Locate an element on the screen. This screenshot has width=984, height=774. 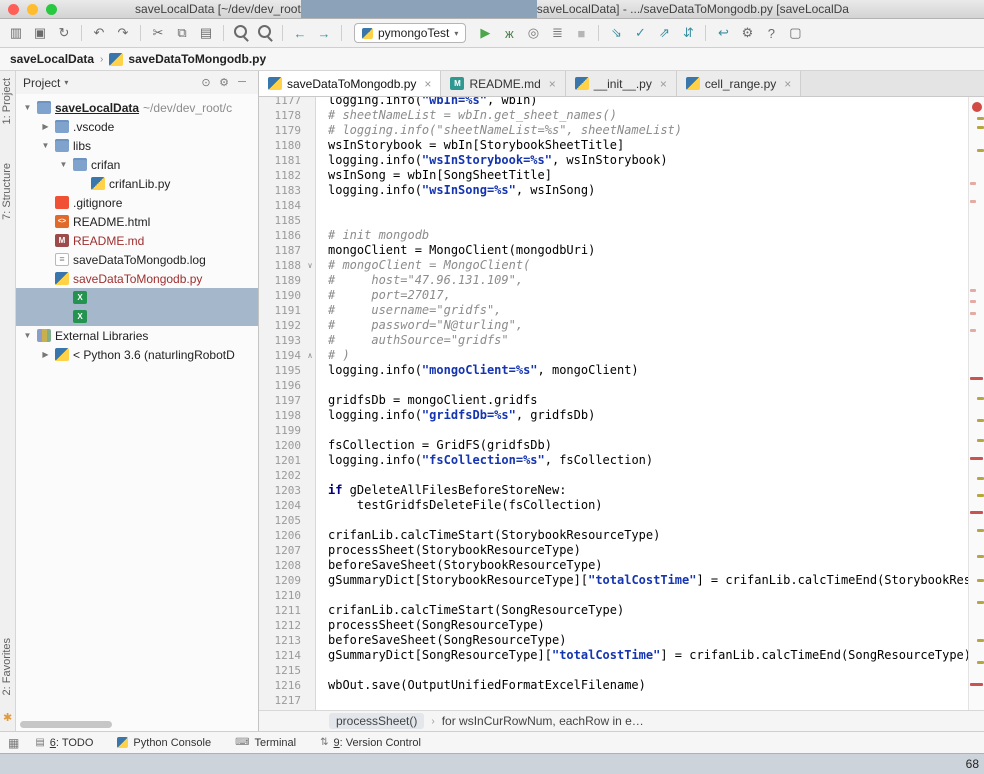
line-gutter: 1204 is located at coordinates (287, 505).